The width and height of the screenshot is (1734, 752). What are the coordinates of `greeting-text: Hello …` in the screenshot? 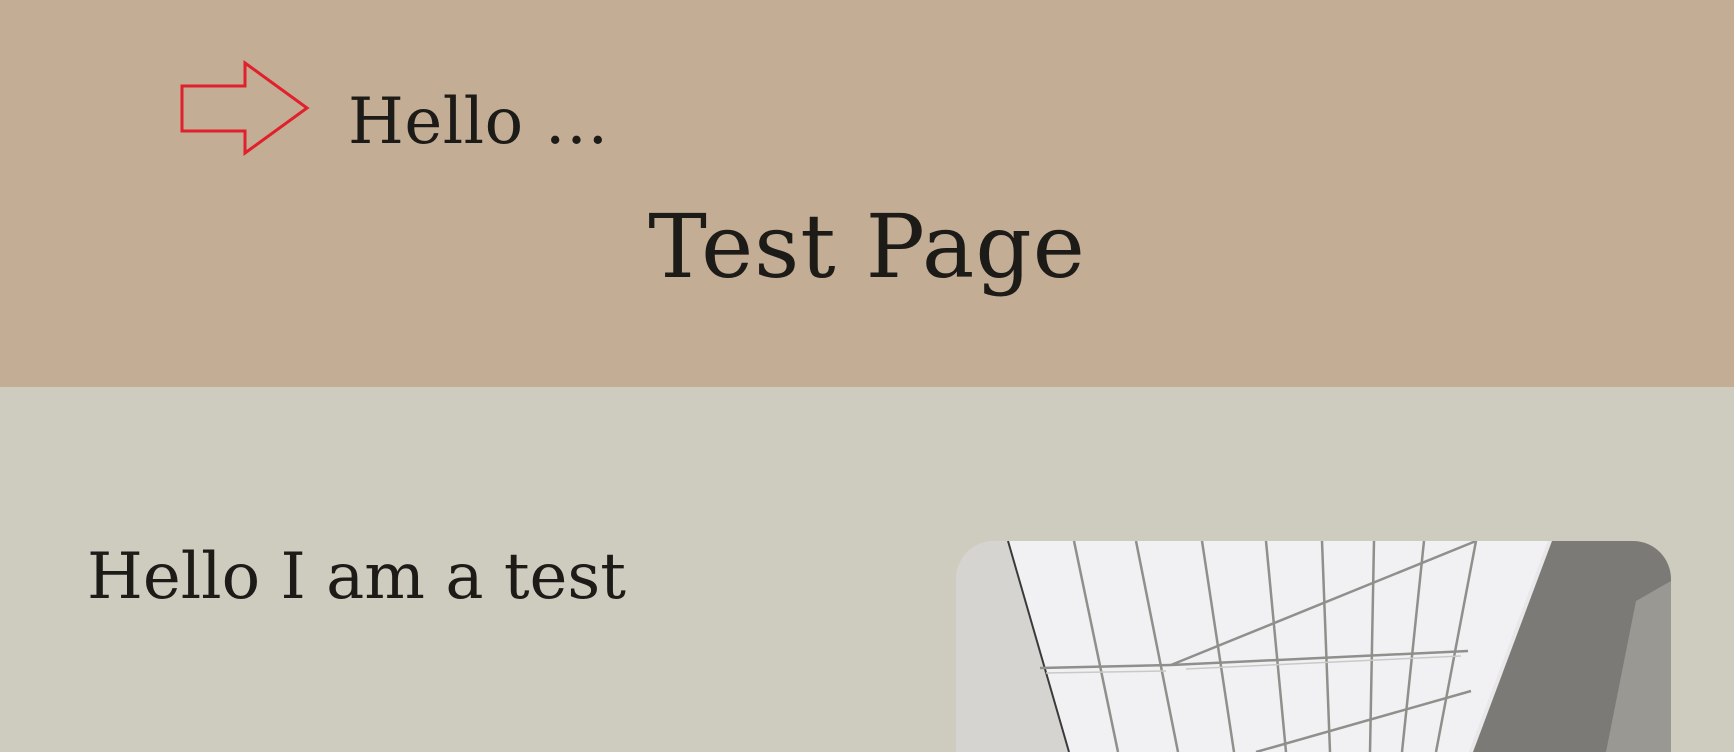 It's located at (478, 122).